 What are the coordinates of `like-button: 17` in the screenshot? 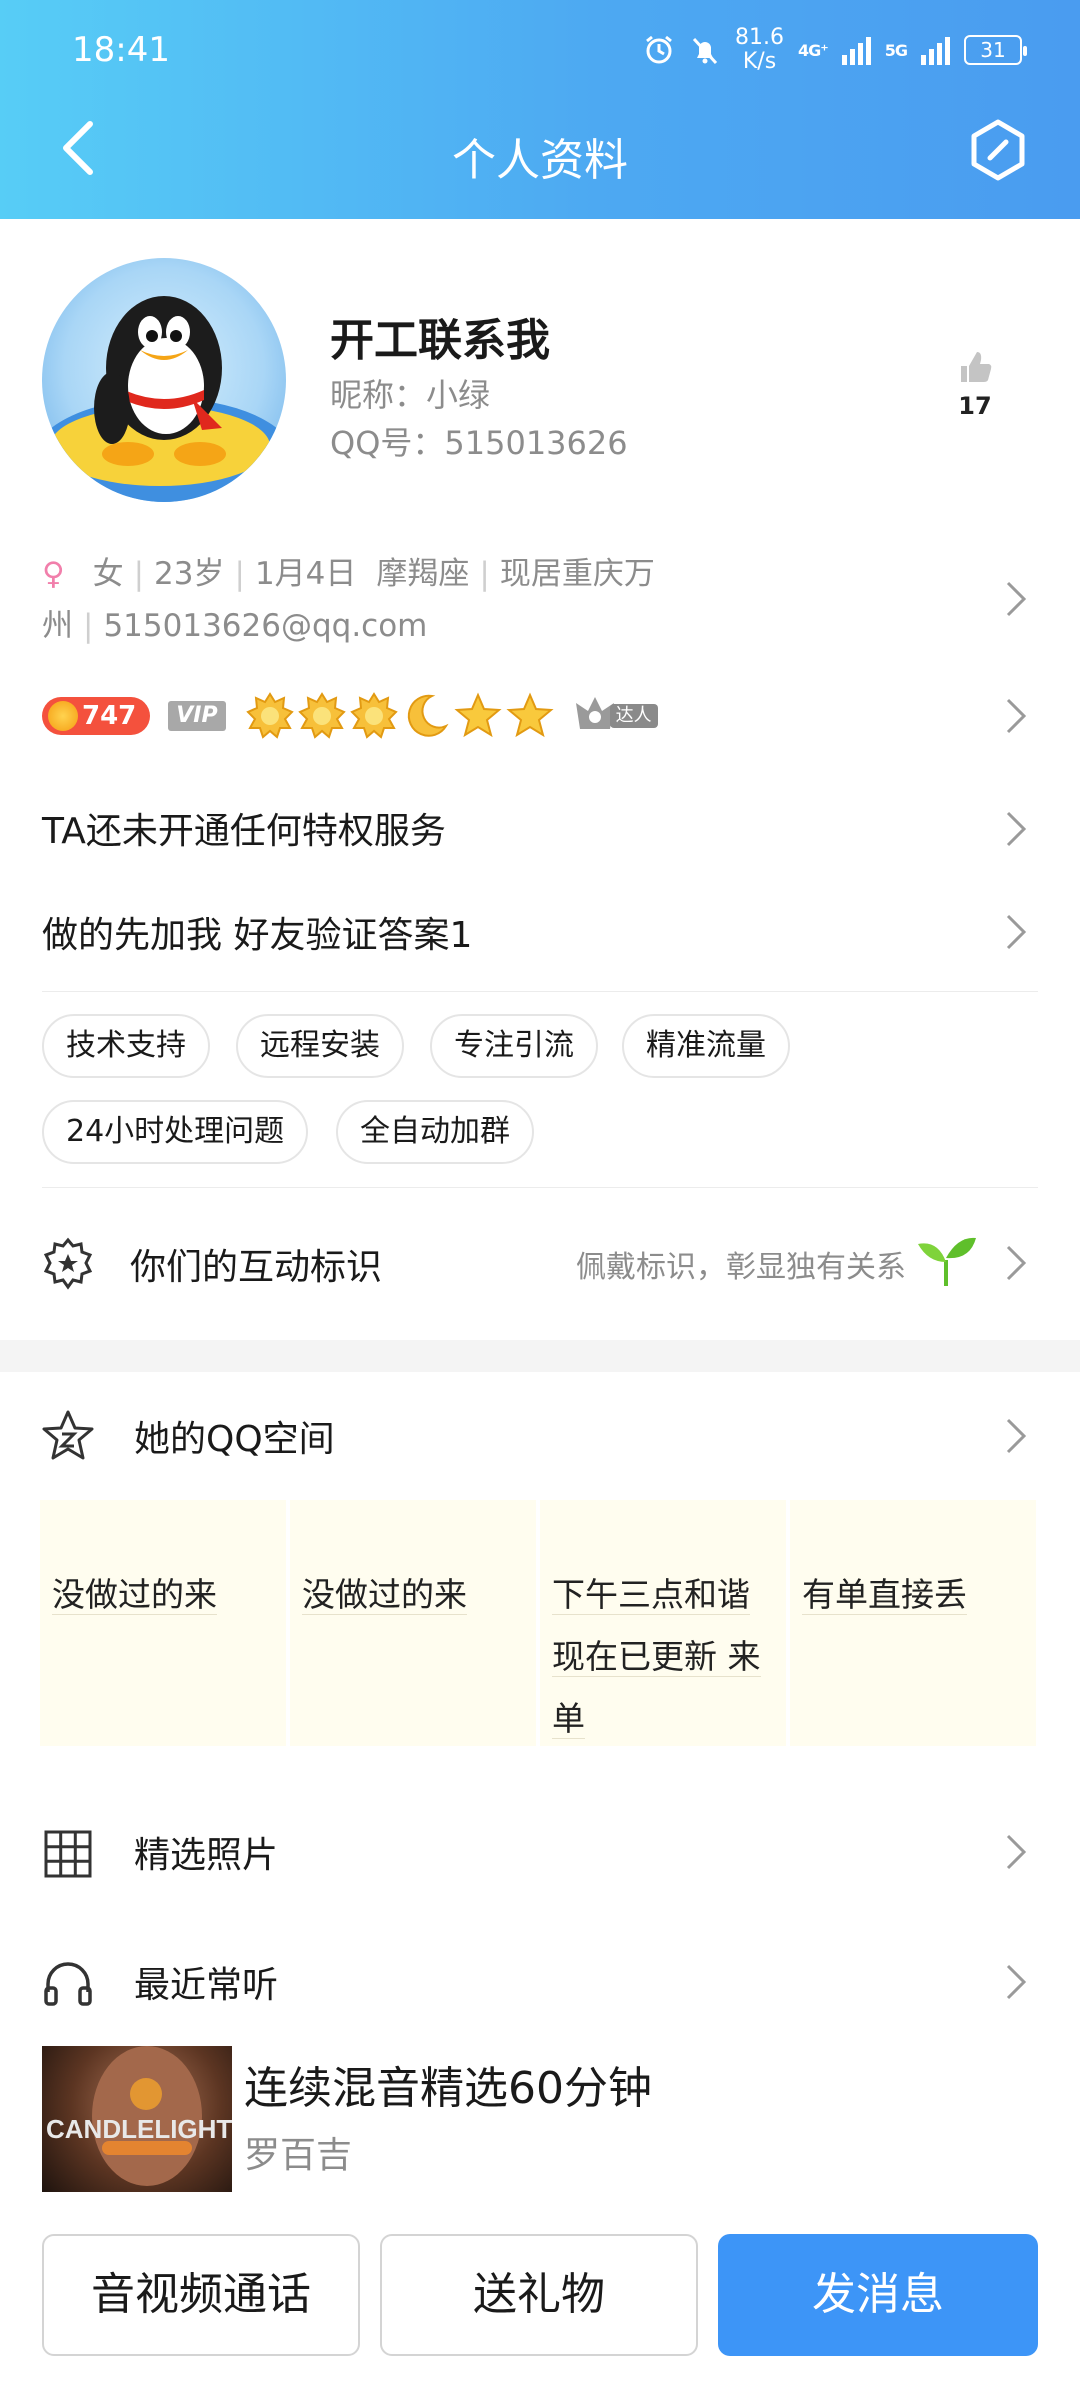 It's located at (975, 384).